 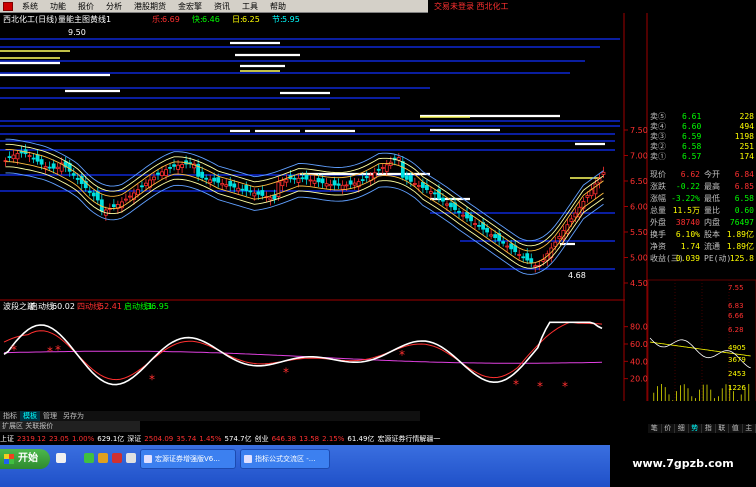 I want to click on quote-row: 总量 11.5万 量比 0.60, so click(x=702, y=210).